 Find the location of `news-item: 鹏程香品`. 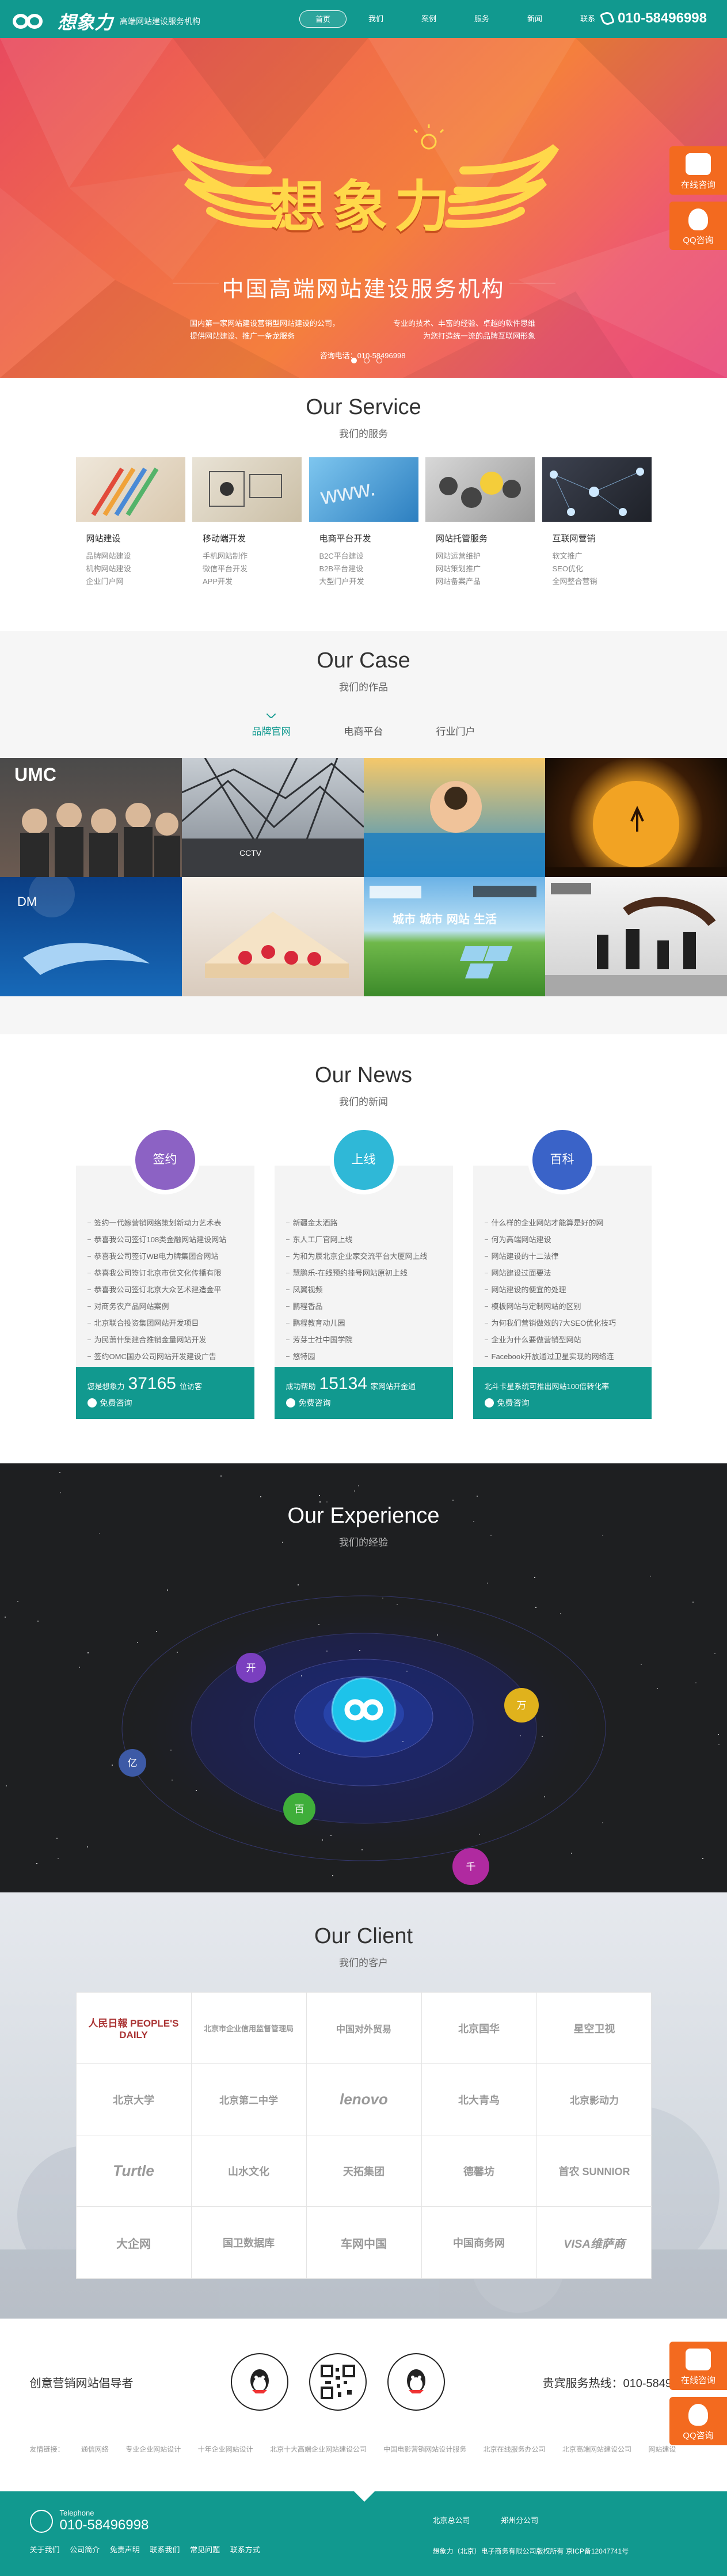

news-item: 鹏程香品 is located at coordinates (363, 1306).